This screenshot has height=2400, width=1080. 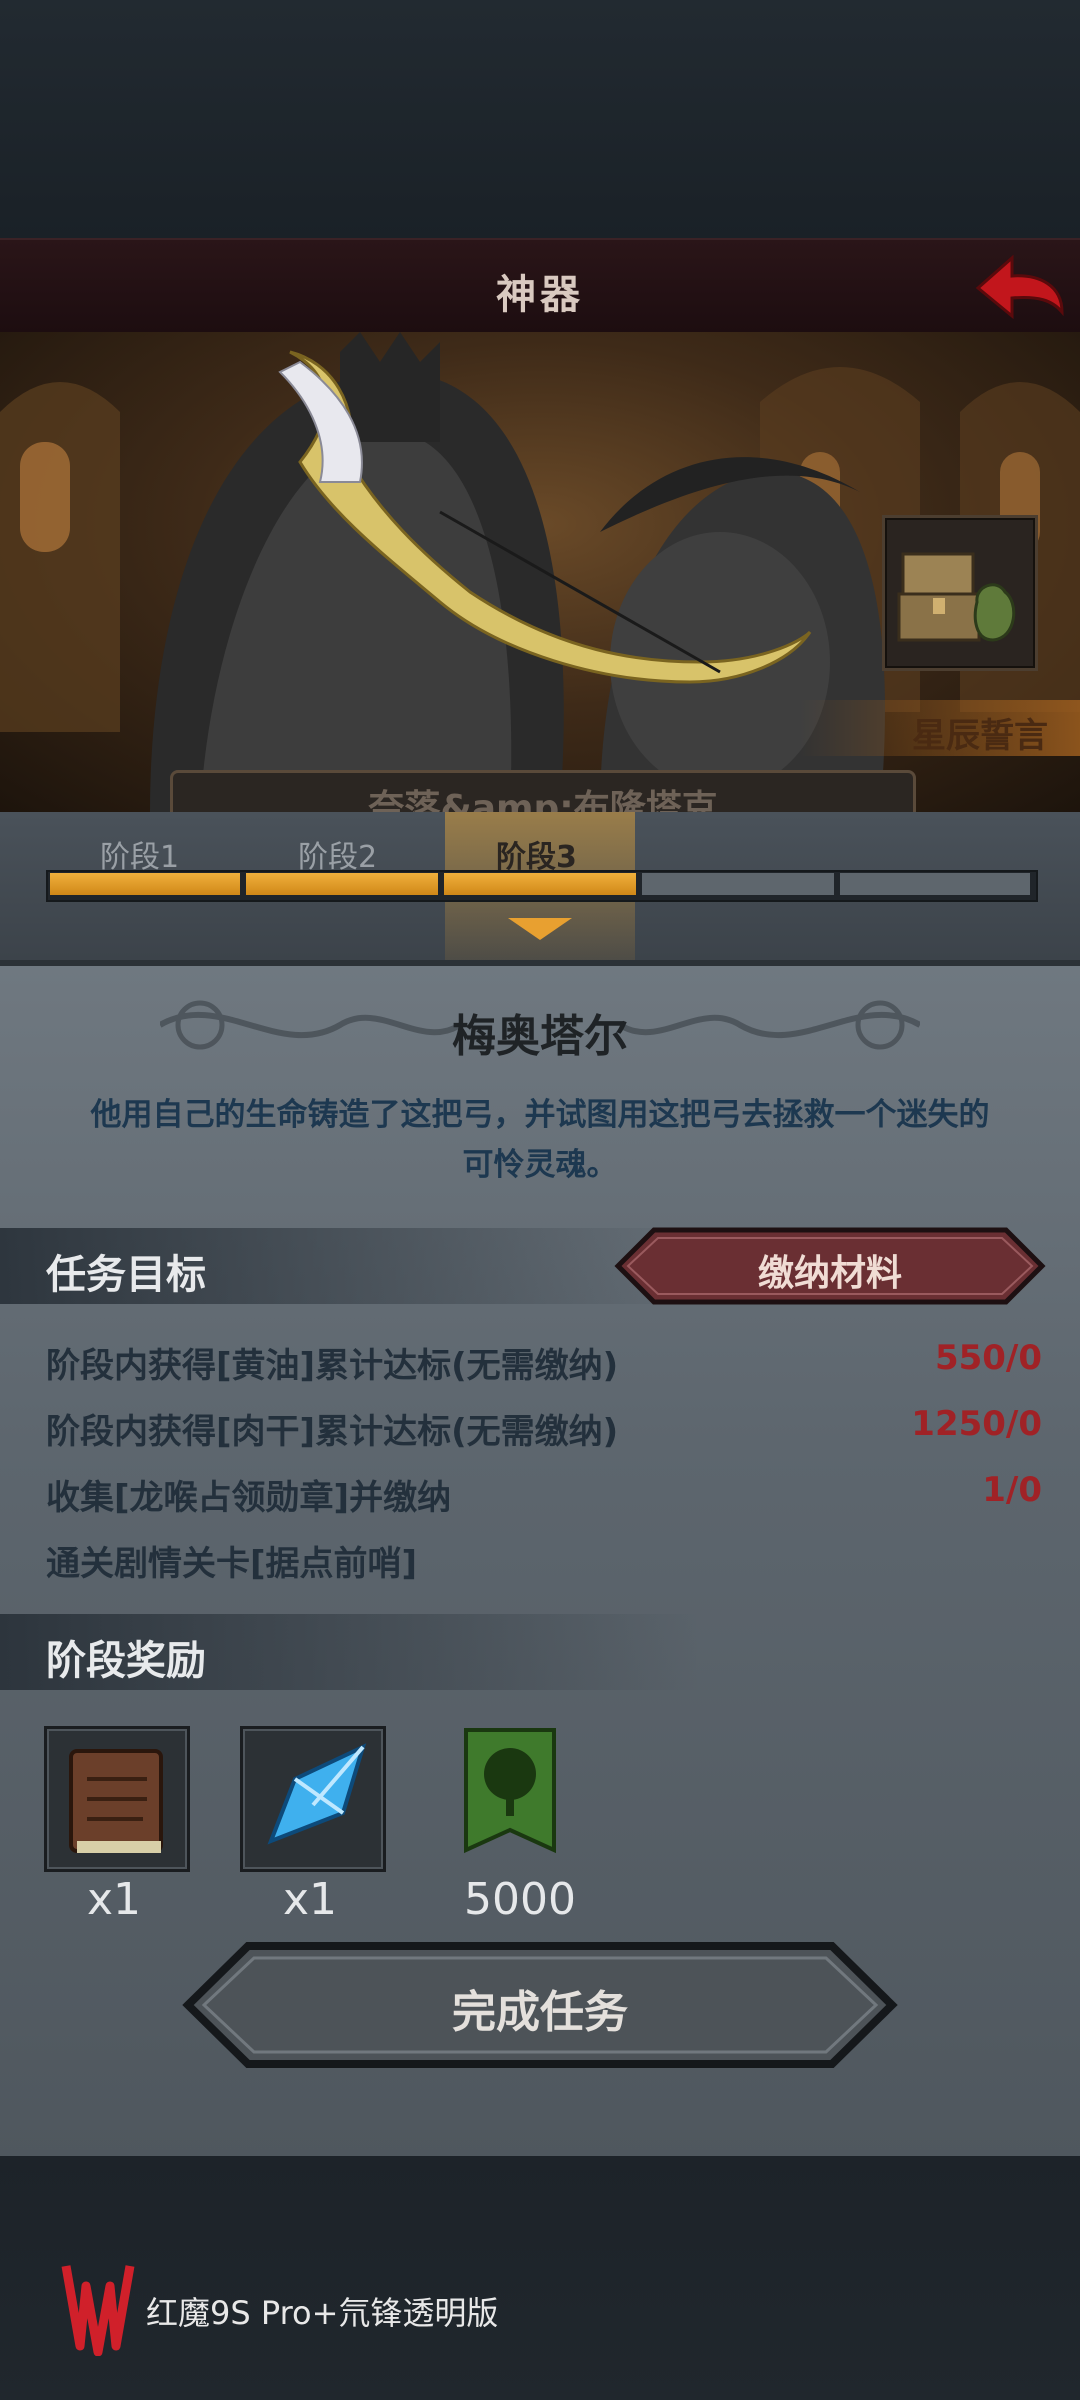 I want to click on submit-materials-button: 缴纳材料, so click(x=830, y=1266).